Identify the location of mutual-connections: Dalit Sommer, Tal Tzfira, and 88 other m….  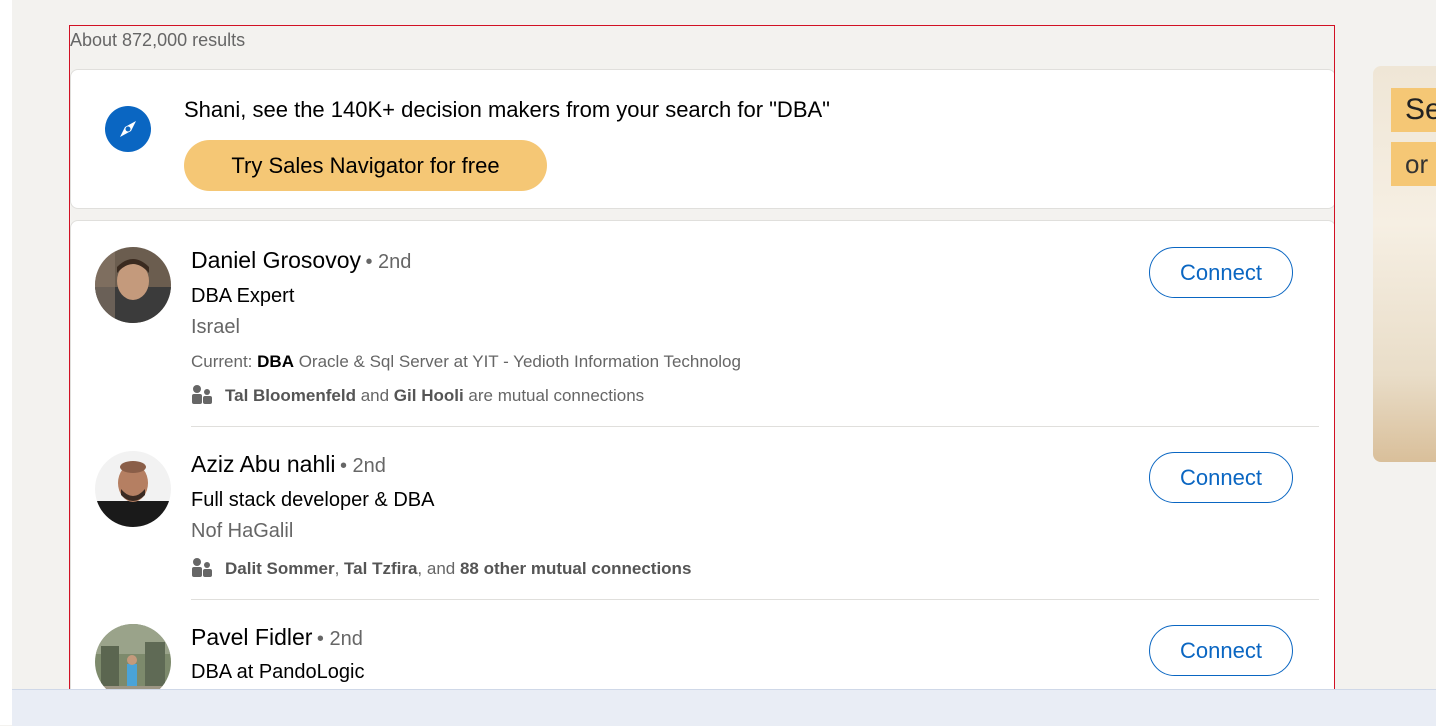
(441, 568).